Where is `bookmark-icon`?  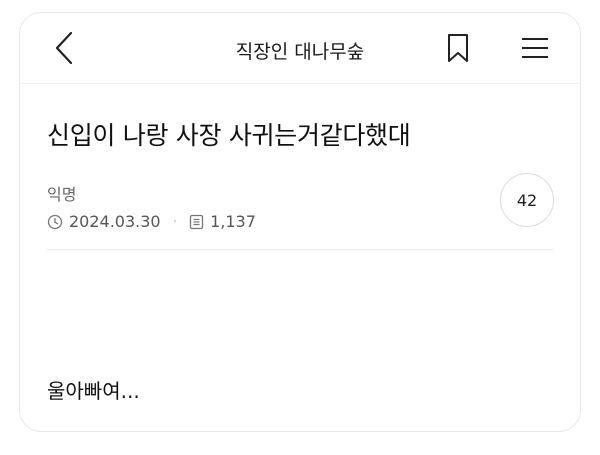 bookmark-icon is located at coordinates (458, 48).